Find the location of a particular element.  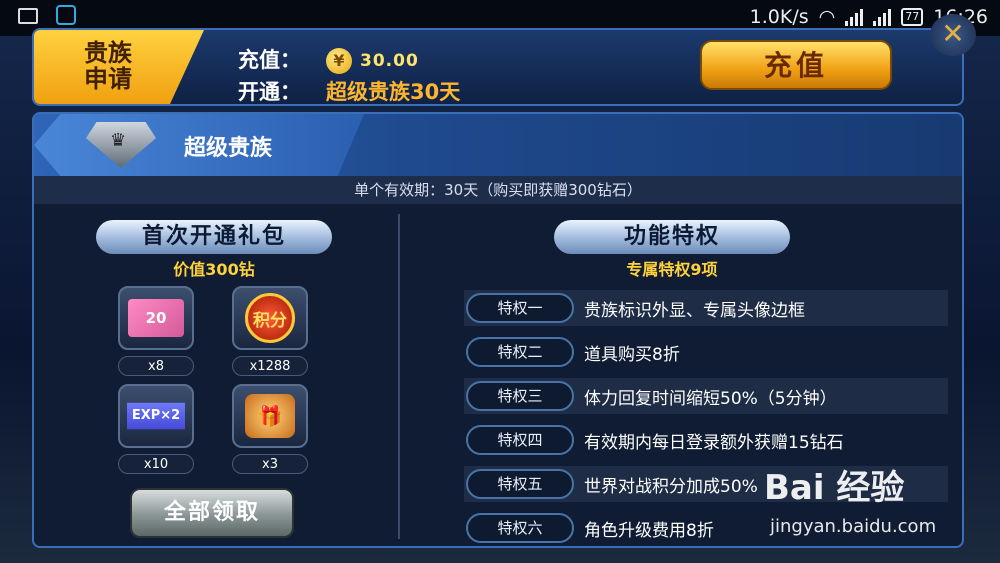

recharge-button: 充值 is located at coordinates (796, 65).